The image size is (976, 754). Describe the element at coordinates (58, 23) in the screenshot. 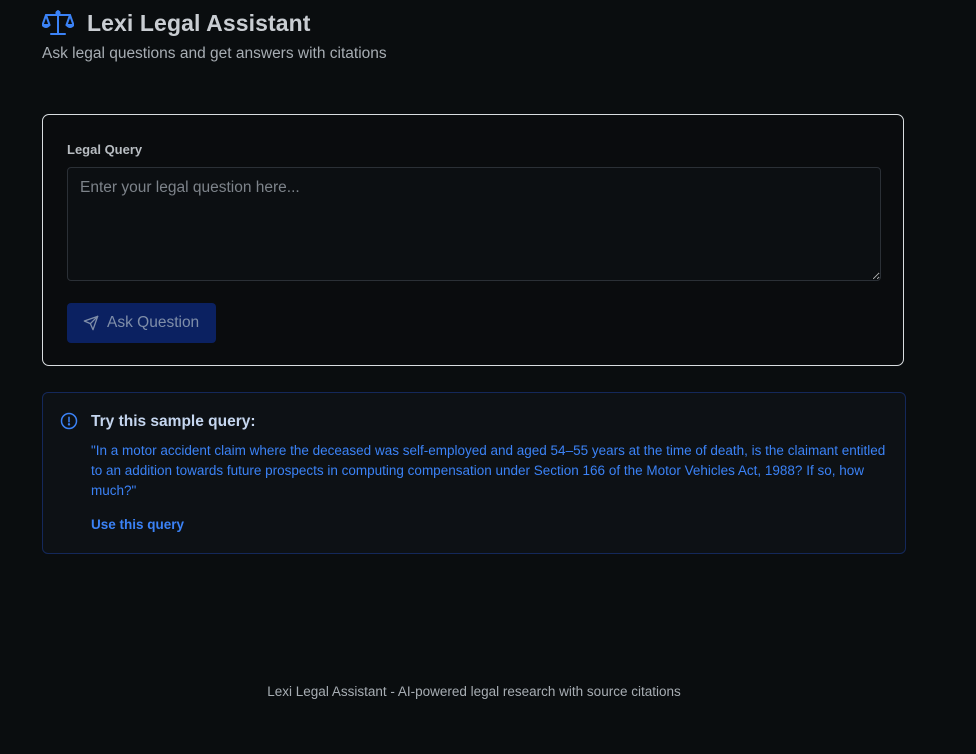

I see `scale-icon` at that location.